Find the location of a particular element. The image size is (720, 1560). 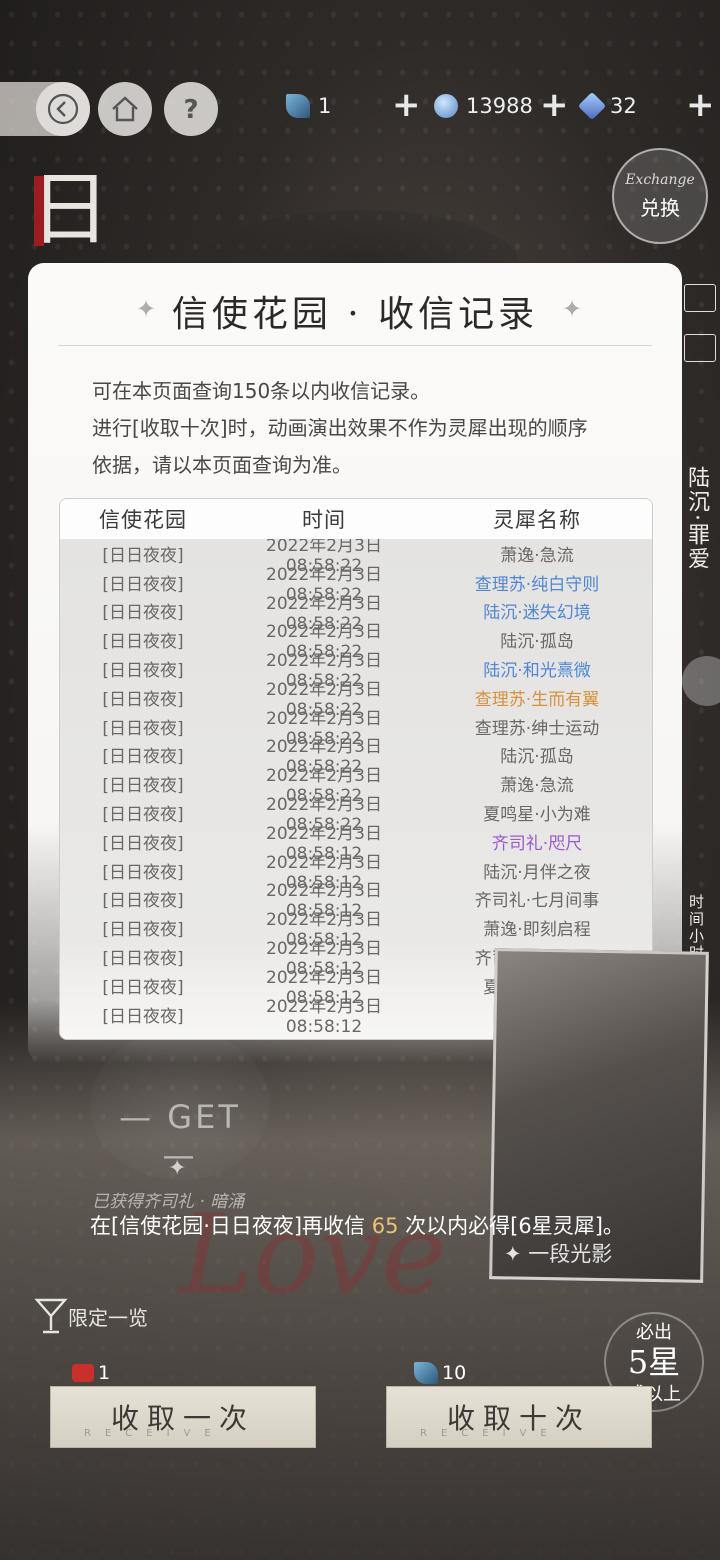

row-name: 查理苏·纯白守则 is located at coordinates (537, 584).